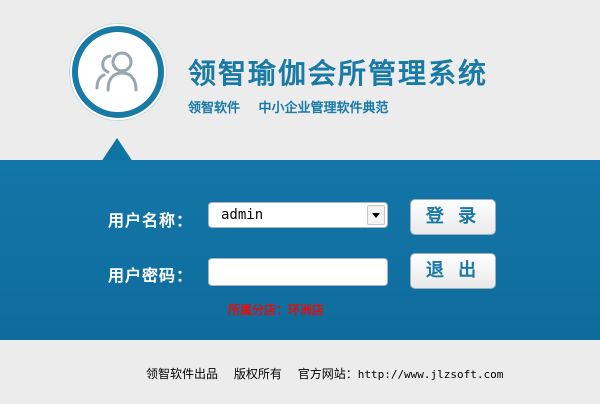 This screenshot has height=404, width=600. What do you see at coordinates (431, 374) in the screenshot?
I see `footer-website-link: http://www.jlzsoft.com` at bounding box center [431, 374].